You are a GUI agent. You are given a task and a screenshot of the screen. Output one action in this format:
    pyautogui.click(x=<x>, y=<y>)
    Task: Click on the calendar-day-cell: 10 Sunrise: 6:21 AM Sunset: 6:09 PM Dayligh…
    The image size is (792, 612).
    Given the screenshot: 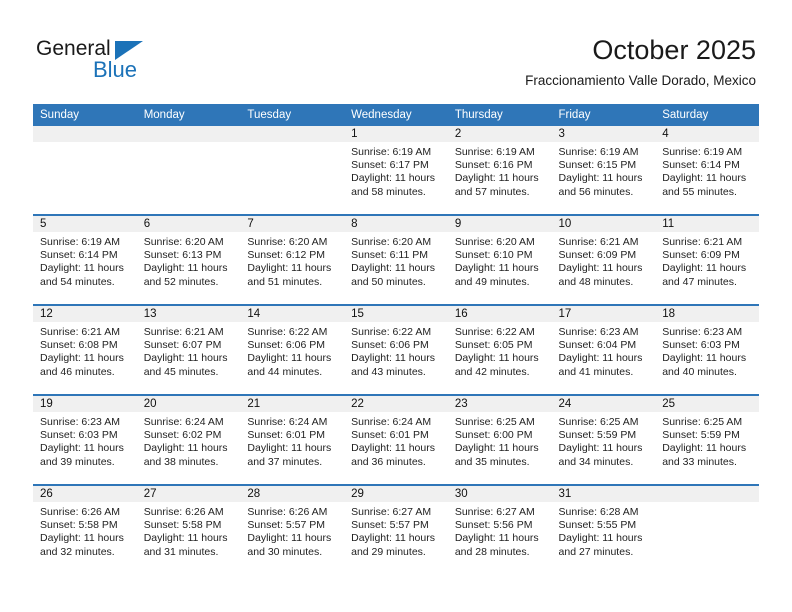 What is the action you would take?
    pyautogui.click(x=603, y=259)
    